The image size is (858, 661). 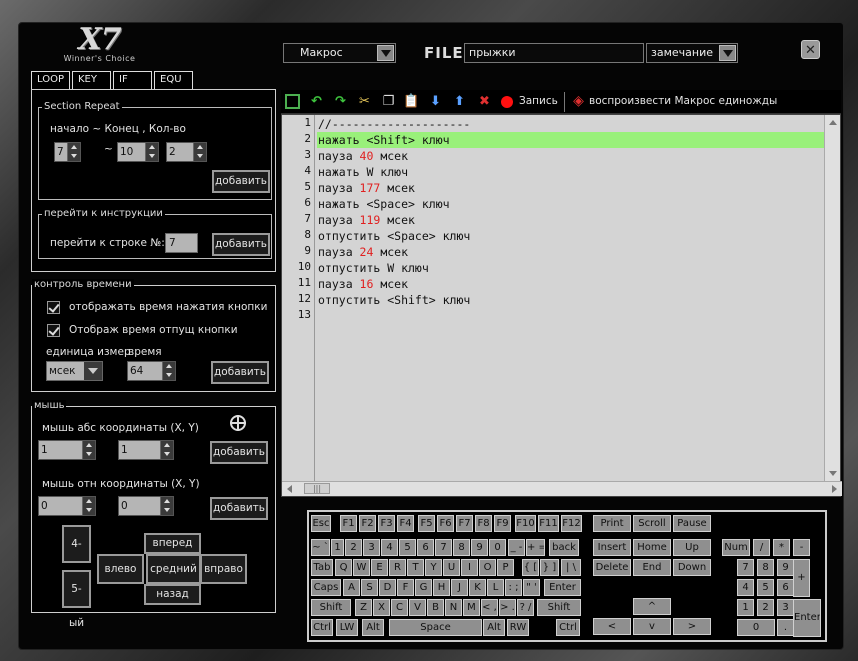 I want to click on code-line: пауза 177 мсек, so click(x=570, y=188).